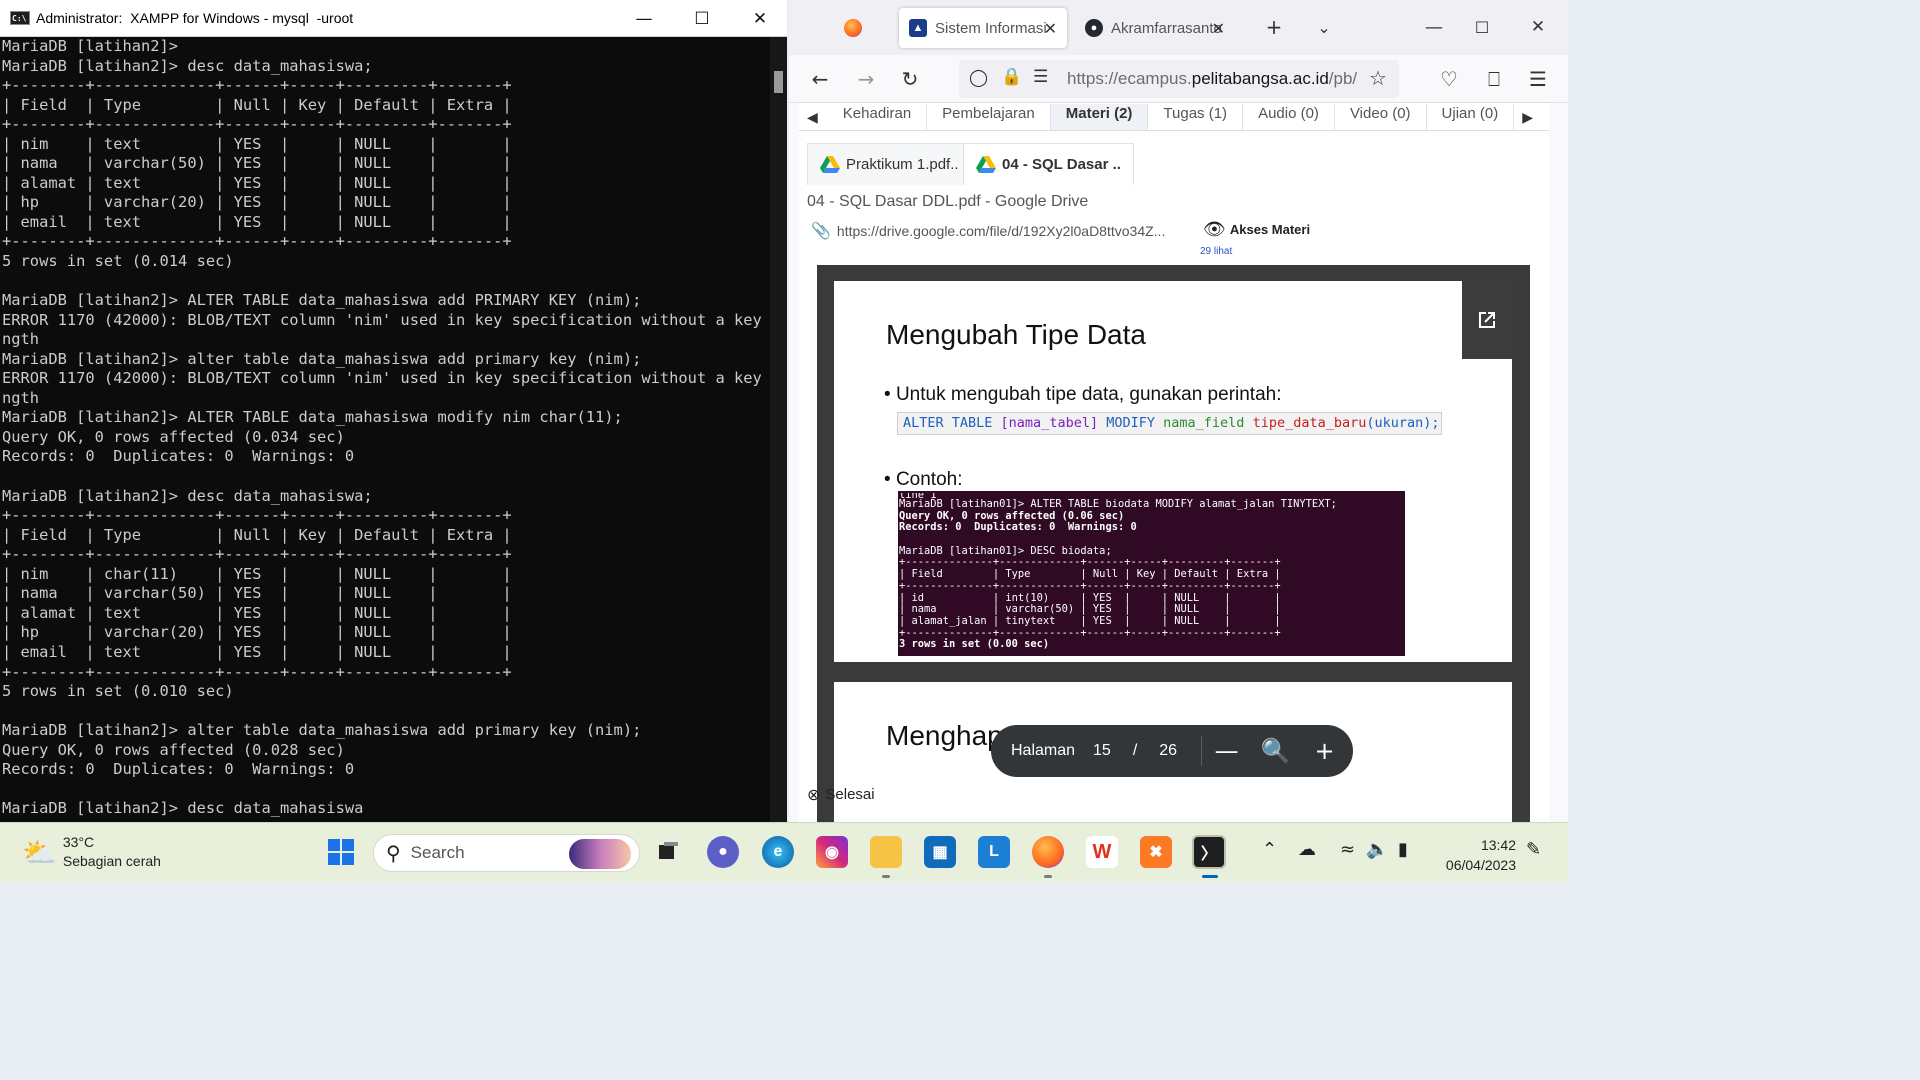  Describe the element at coordinates (1377, 849) in the screenshot. I see `volume-icon: 🔈` at that location.